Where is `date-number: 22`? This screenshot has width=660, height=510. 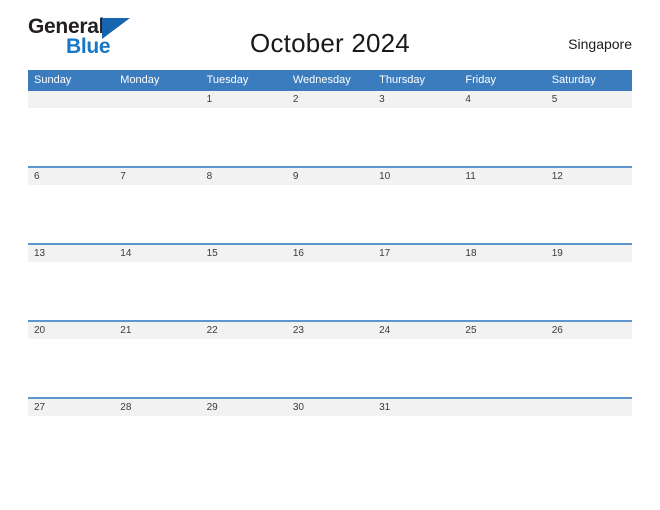
date-number: 22 is located at coordinates (244, 330).